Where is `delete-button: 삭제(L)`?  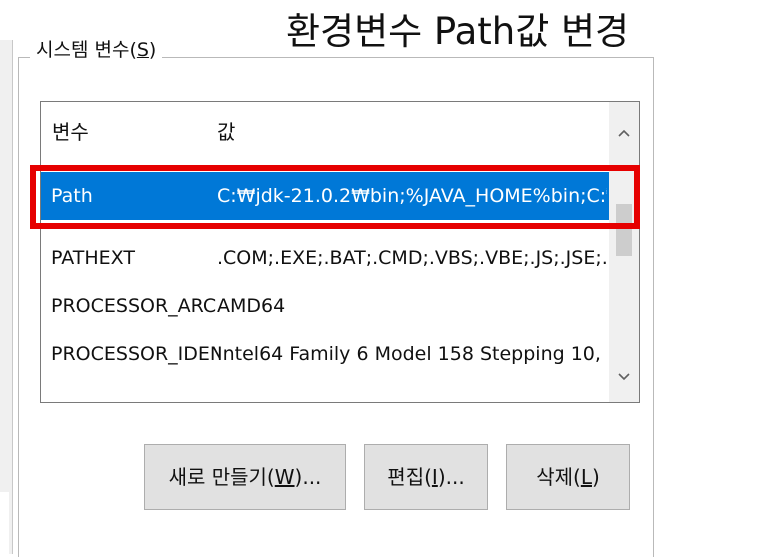 delete-button: 삭제(L) is located at coordinates (568, 477).